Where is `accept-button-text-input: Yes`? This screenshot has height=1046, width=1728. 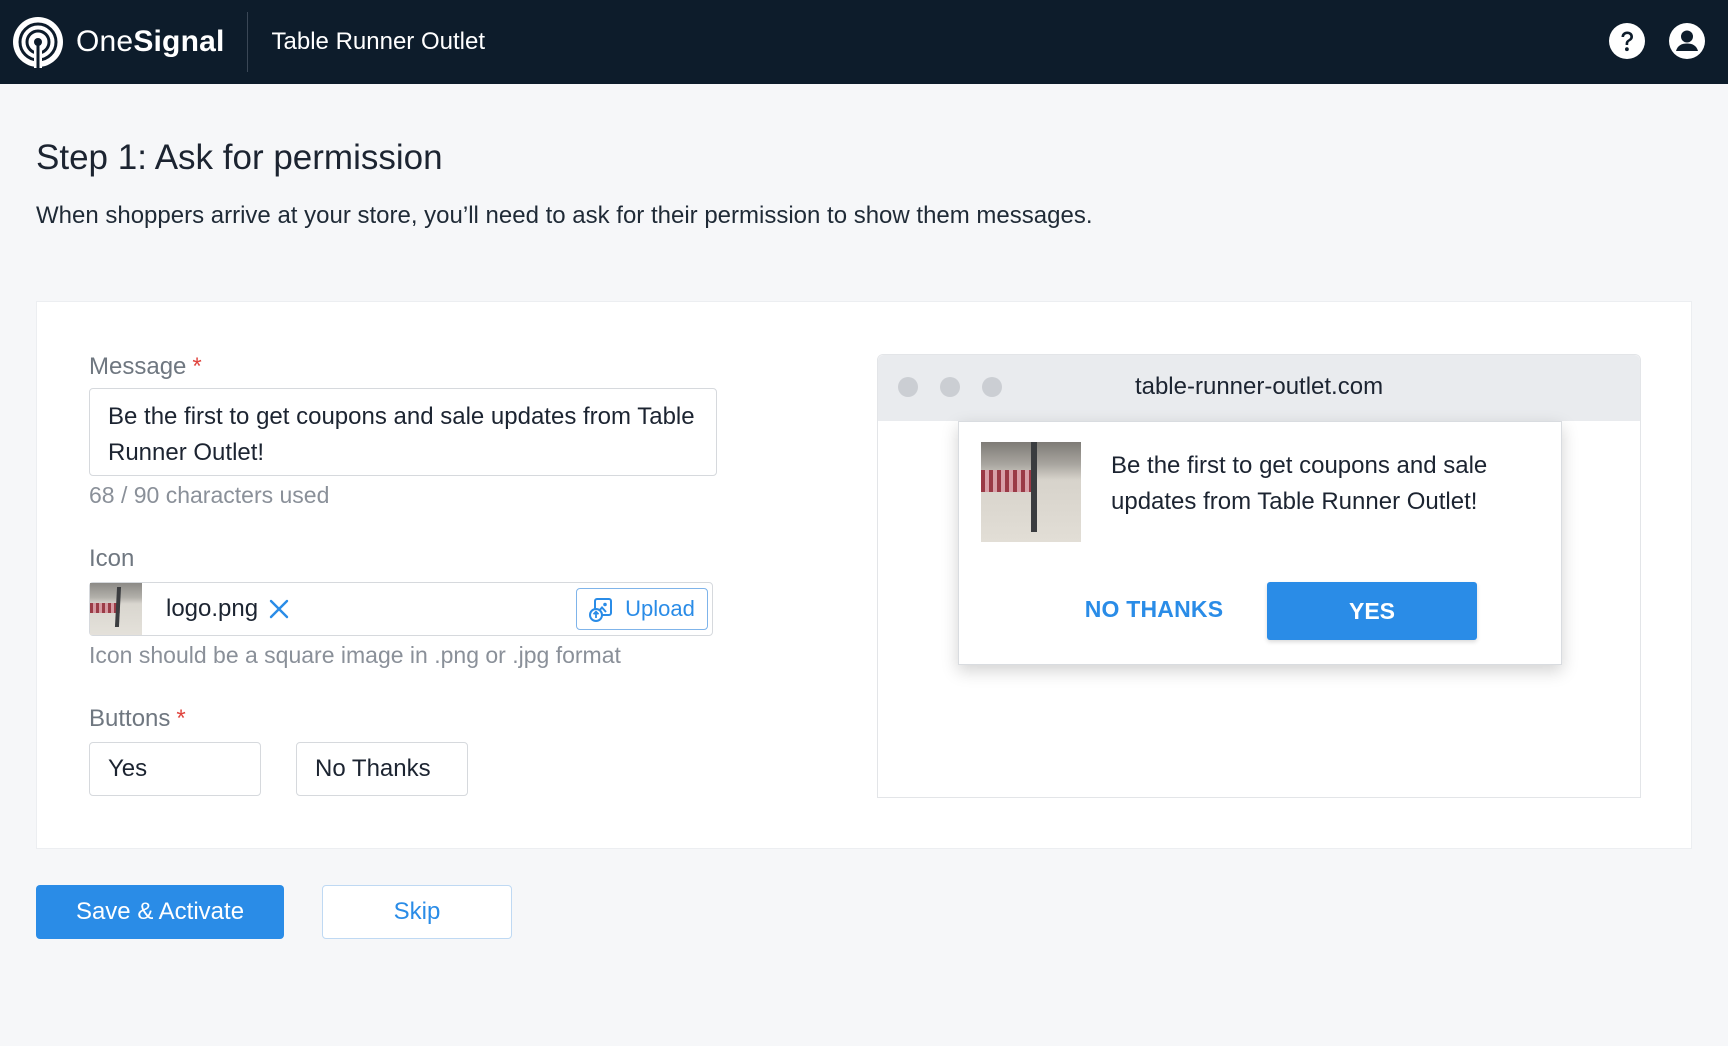 accept-button-text-input: Yes is located at coordinates (175, 769).